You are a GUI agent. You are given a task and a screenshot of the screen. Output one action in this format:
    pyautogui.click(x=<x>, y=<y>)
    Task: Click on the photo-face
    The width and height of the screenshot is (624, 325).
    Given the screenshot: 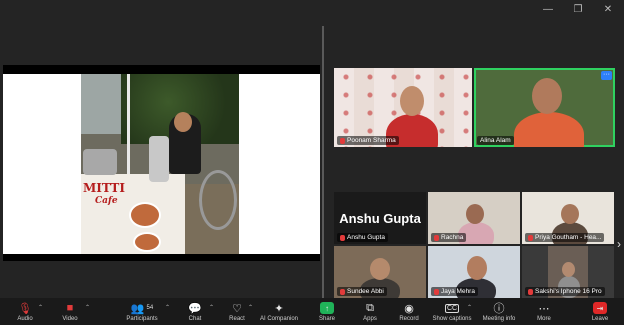 What is the action you would take?
    pyautogui.click(x=183, y=122)
    